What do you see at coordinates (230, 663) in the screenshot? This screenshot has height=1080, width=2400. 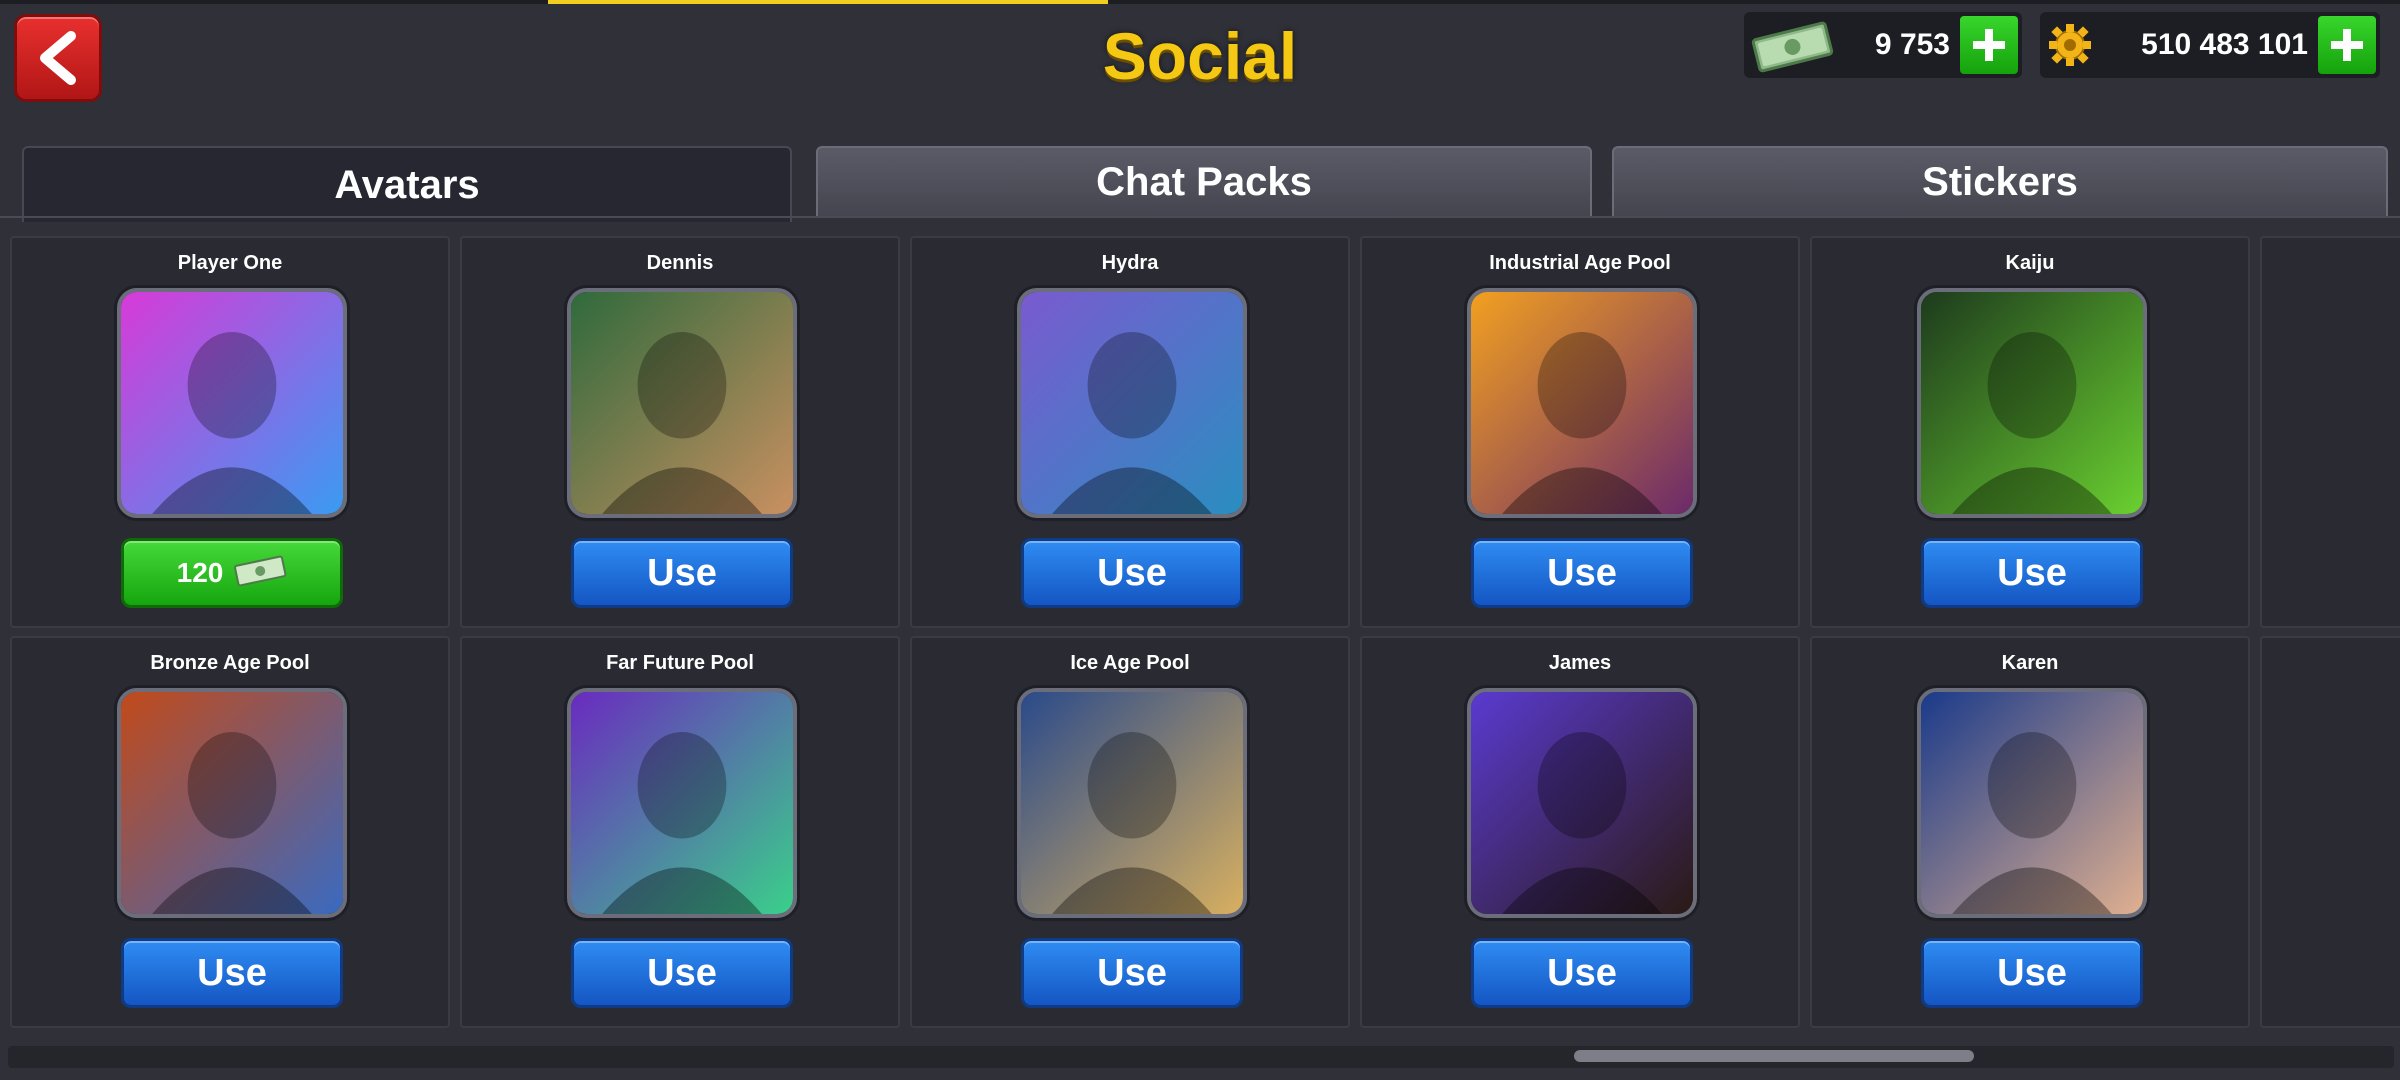 I see `avatar-name: Bronze Age Pool` at bounding box center [230, 663].